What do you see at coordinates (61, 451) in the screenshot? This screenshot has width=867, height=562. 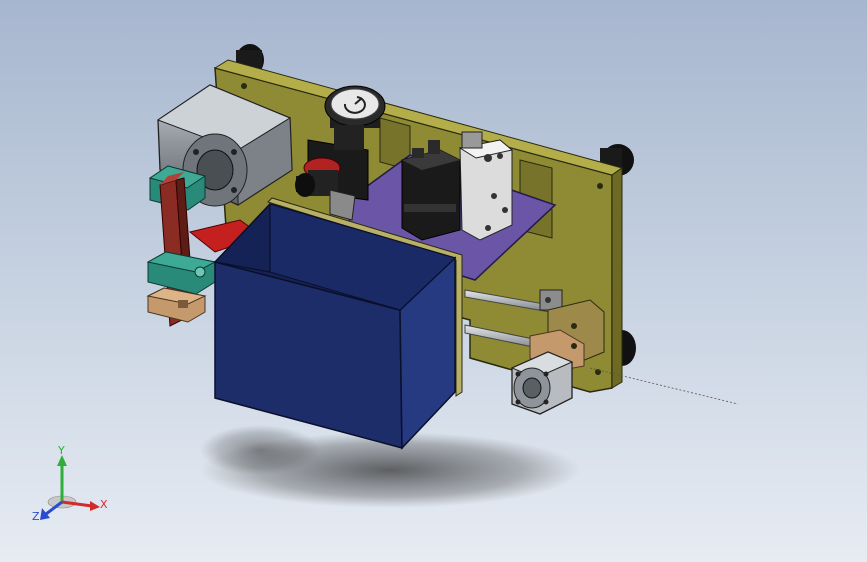 I see `y-axis-label: Y` at bounding box center [61, 451].